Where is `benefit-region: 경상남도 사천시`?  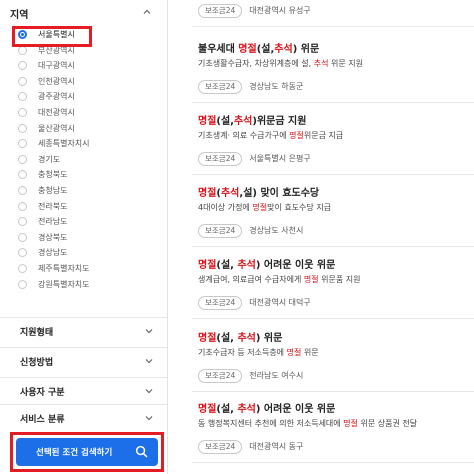
benefit-region: 경상남도 사천시 is located at coordinates (276, 230).